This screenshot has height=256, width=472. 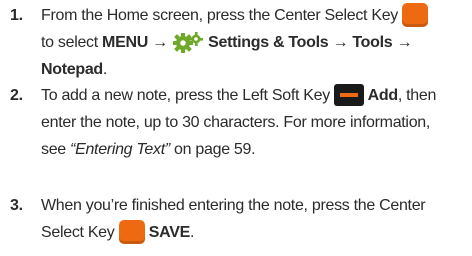 What do you see at coordinates (125, 43) in the screenshot?
I see `menu-label: MENU` at bounding box center [125, 43].